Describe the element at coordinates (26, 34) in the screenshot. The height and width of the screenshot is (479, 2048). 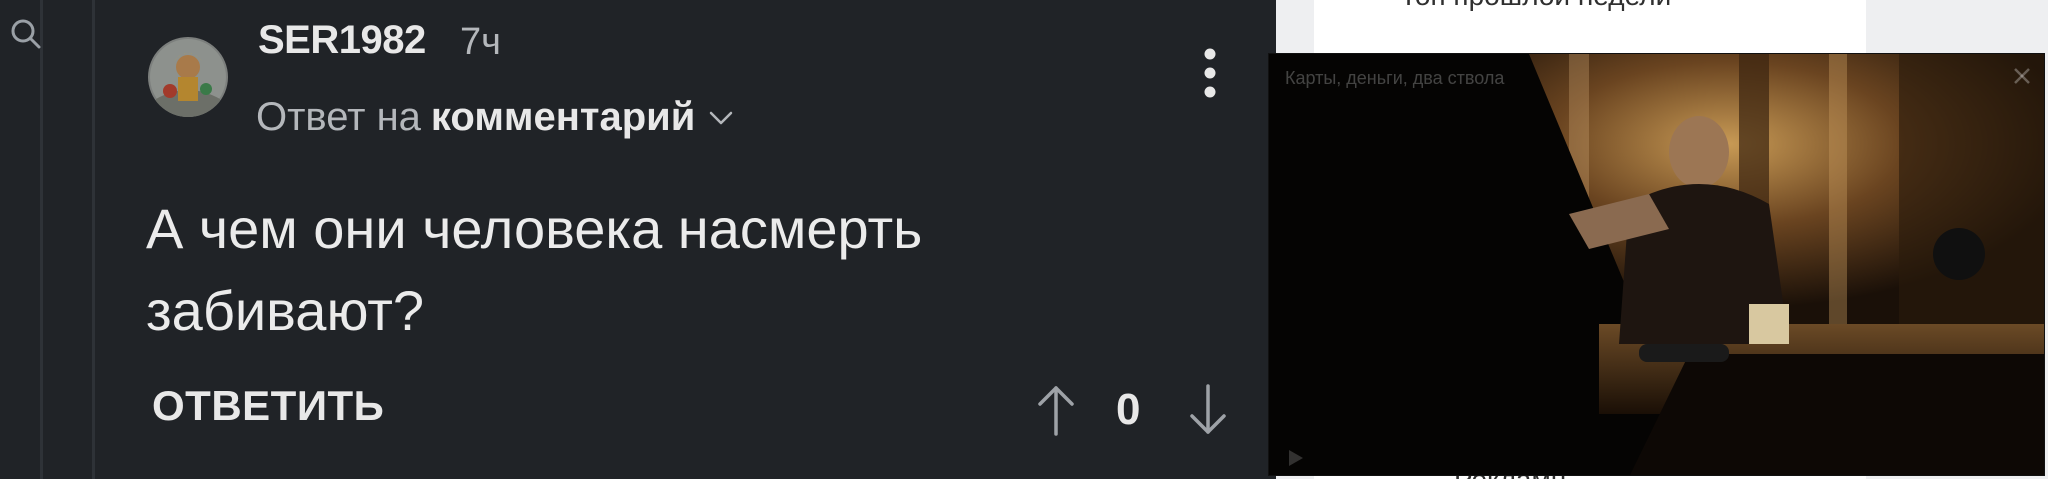
I see `search-icon` at that location.